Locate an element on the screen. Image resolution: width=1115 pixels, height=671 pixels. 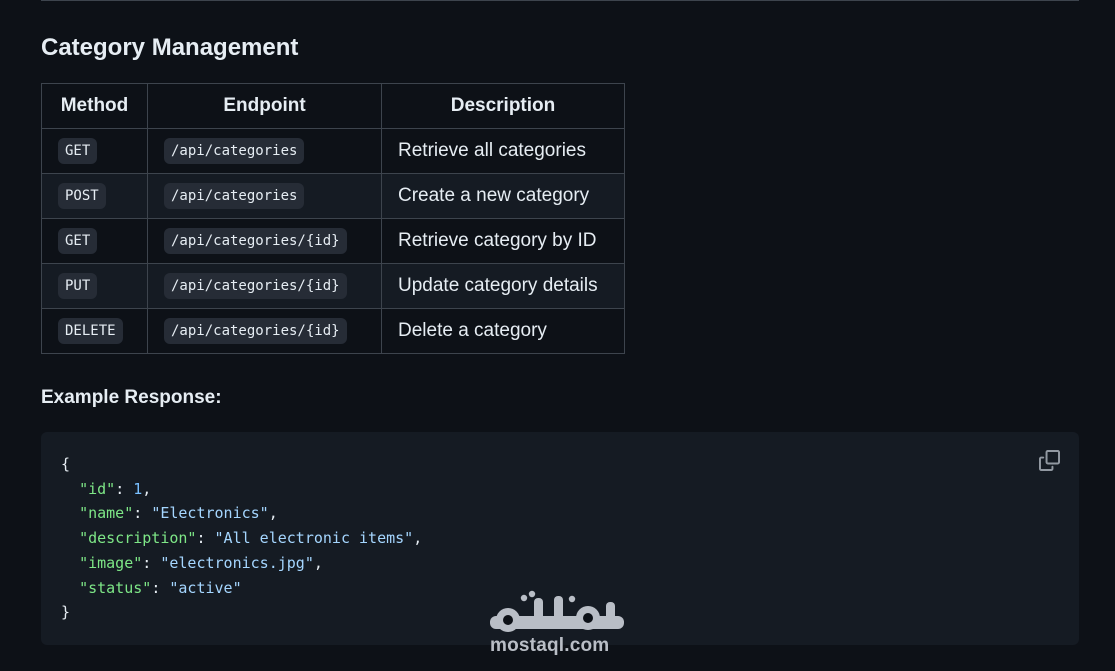
json-value: 1 is located at coordinates (138, 488).